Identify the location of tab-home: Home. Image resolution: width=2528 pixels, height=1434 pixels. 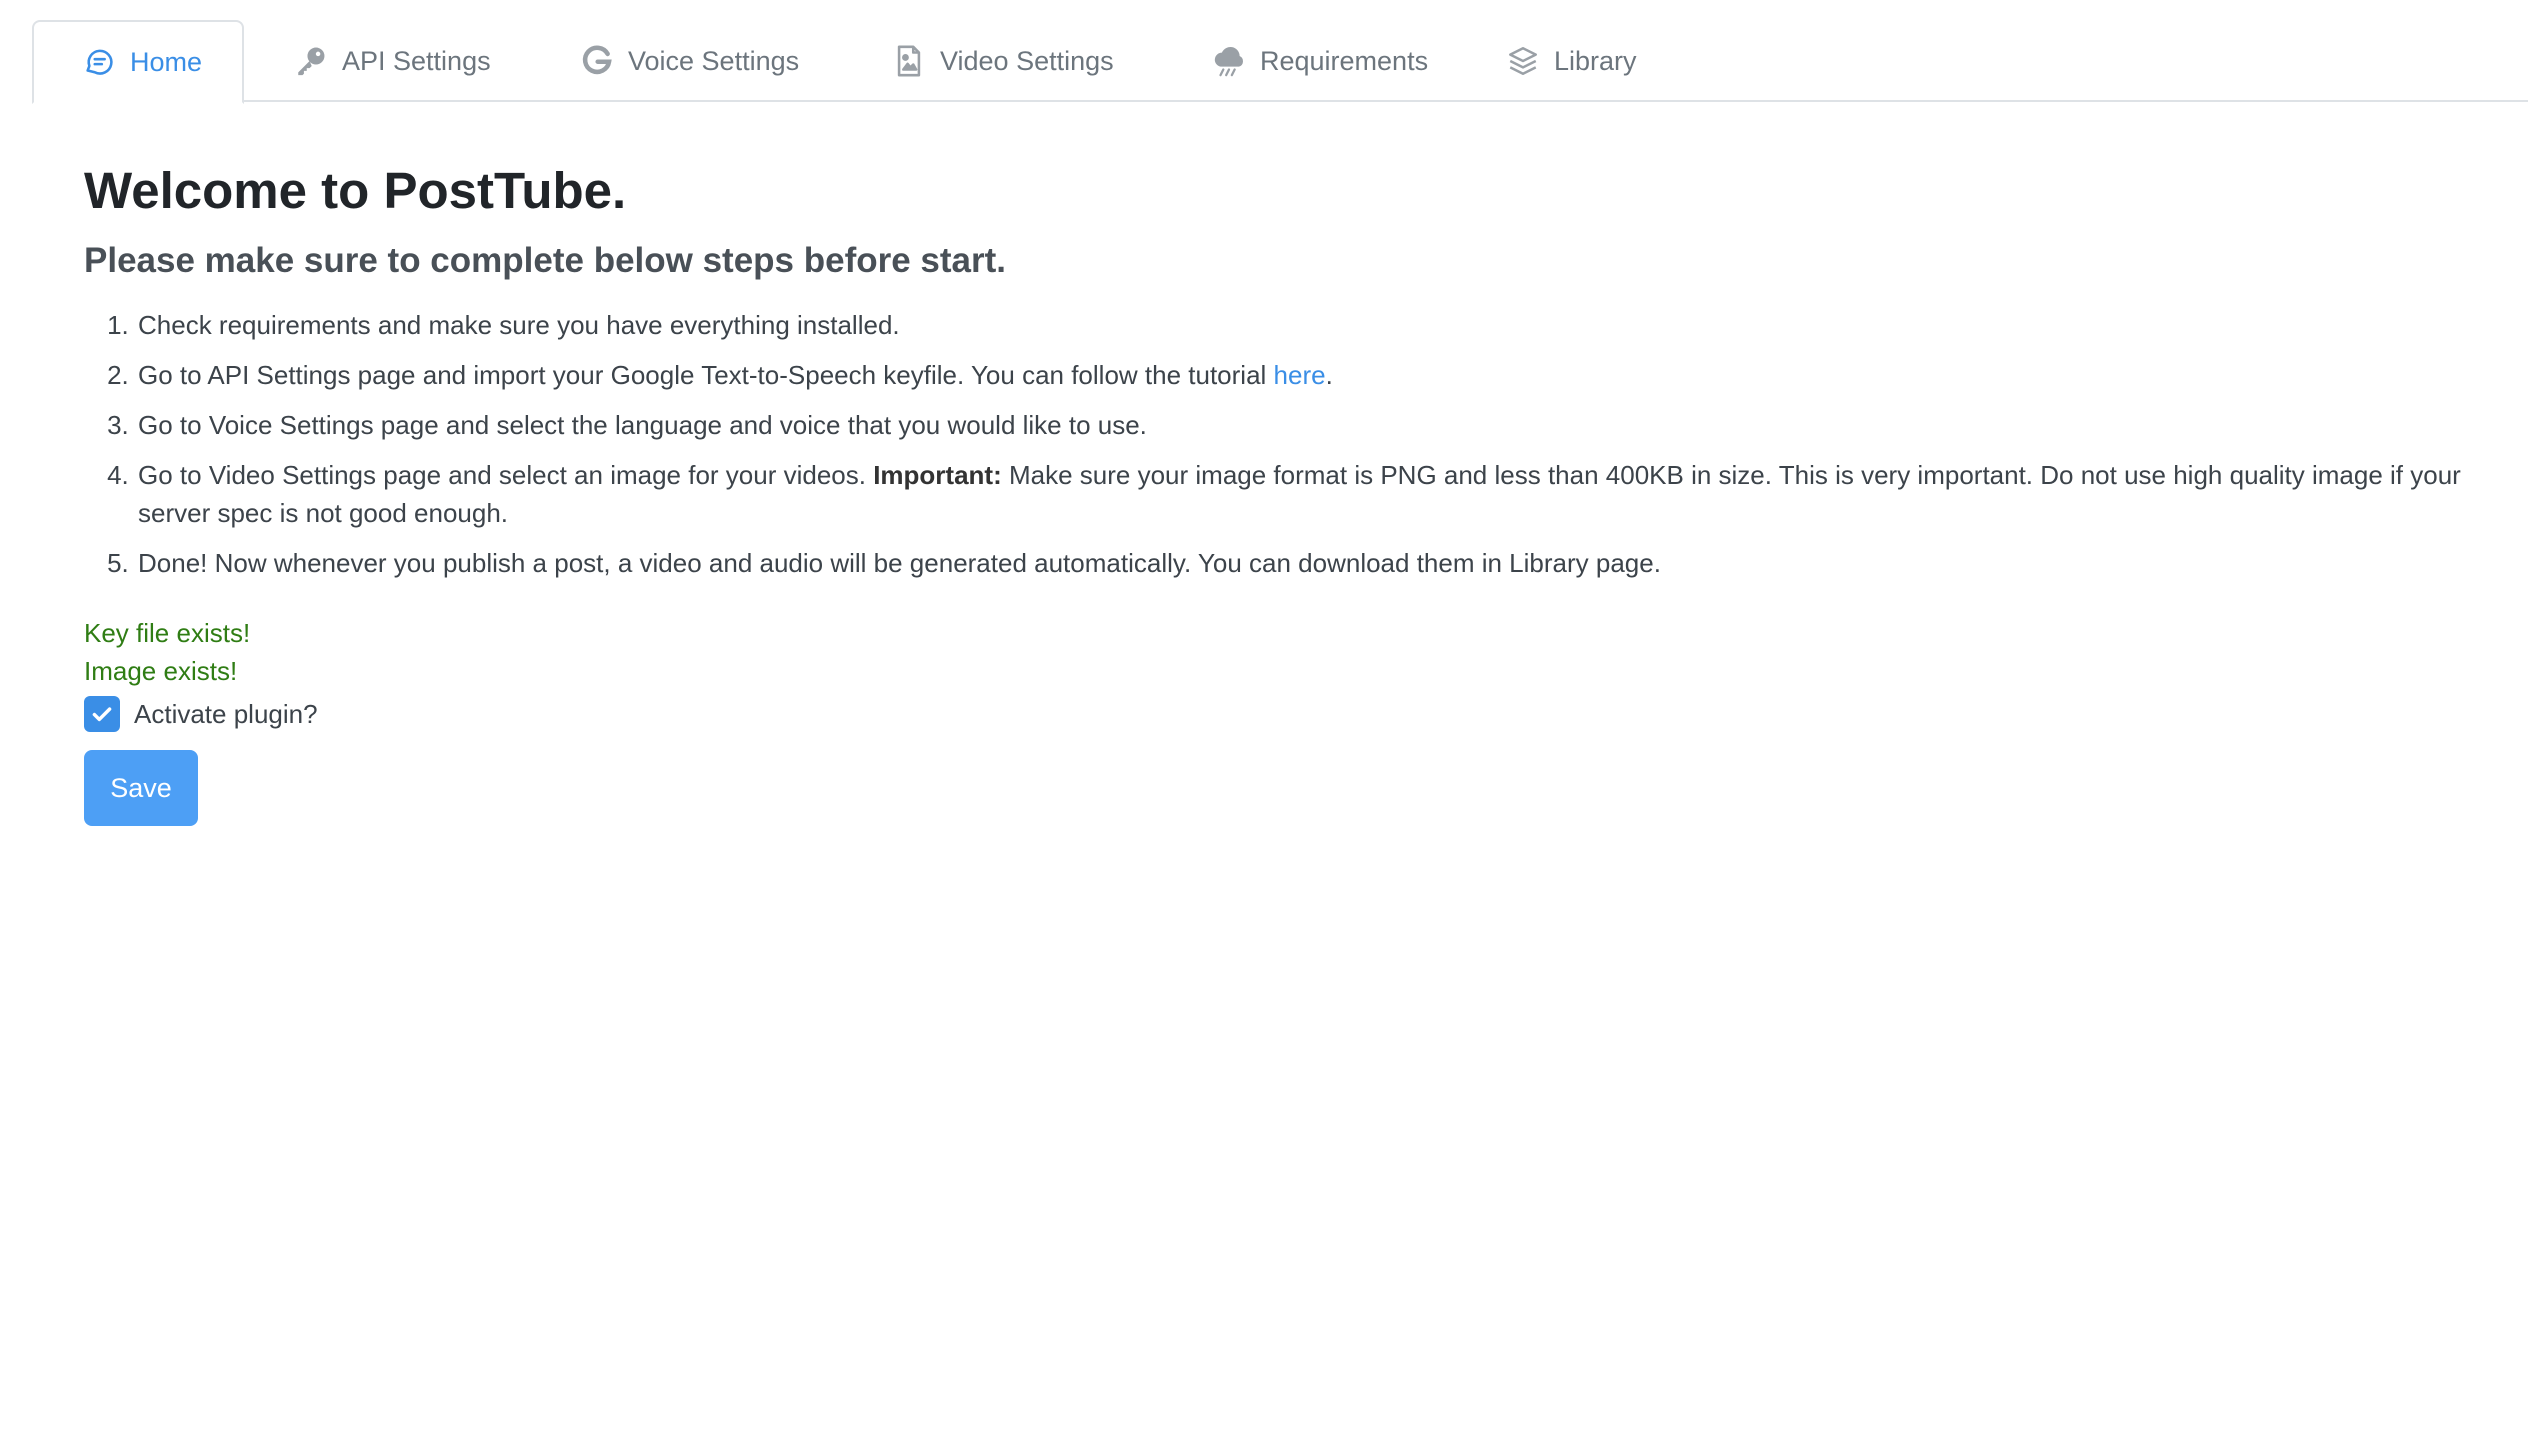
(138, 62).